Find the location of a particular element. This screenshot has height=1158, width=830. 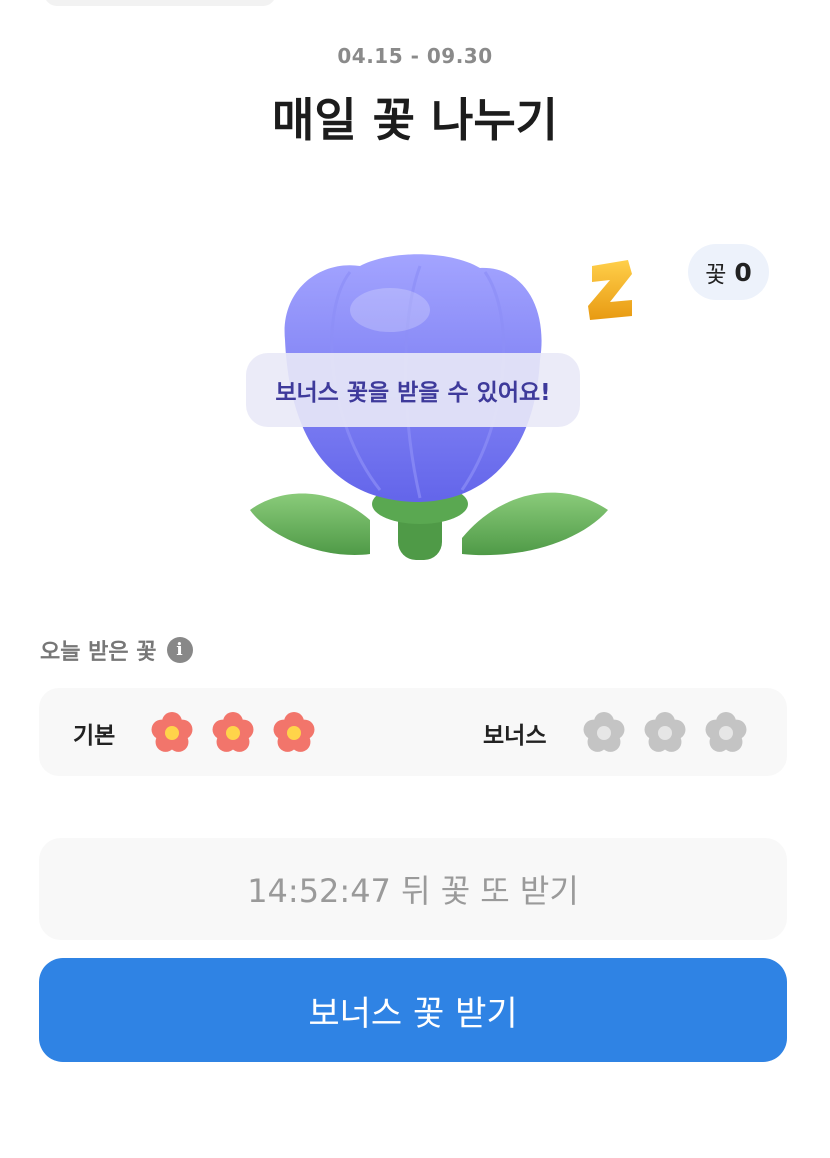

today-flowers-card: 기본 보너스 is located at coordinates (413, 732).